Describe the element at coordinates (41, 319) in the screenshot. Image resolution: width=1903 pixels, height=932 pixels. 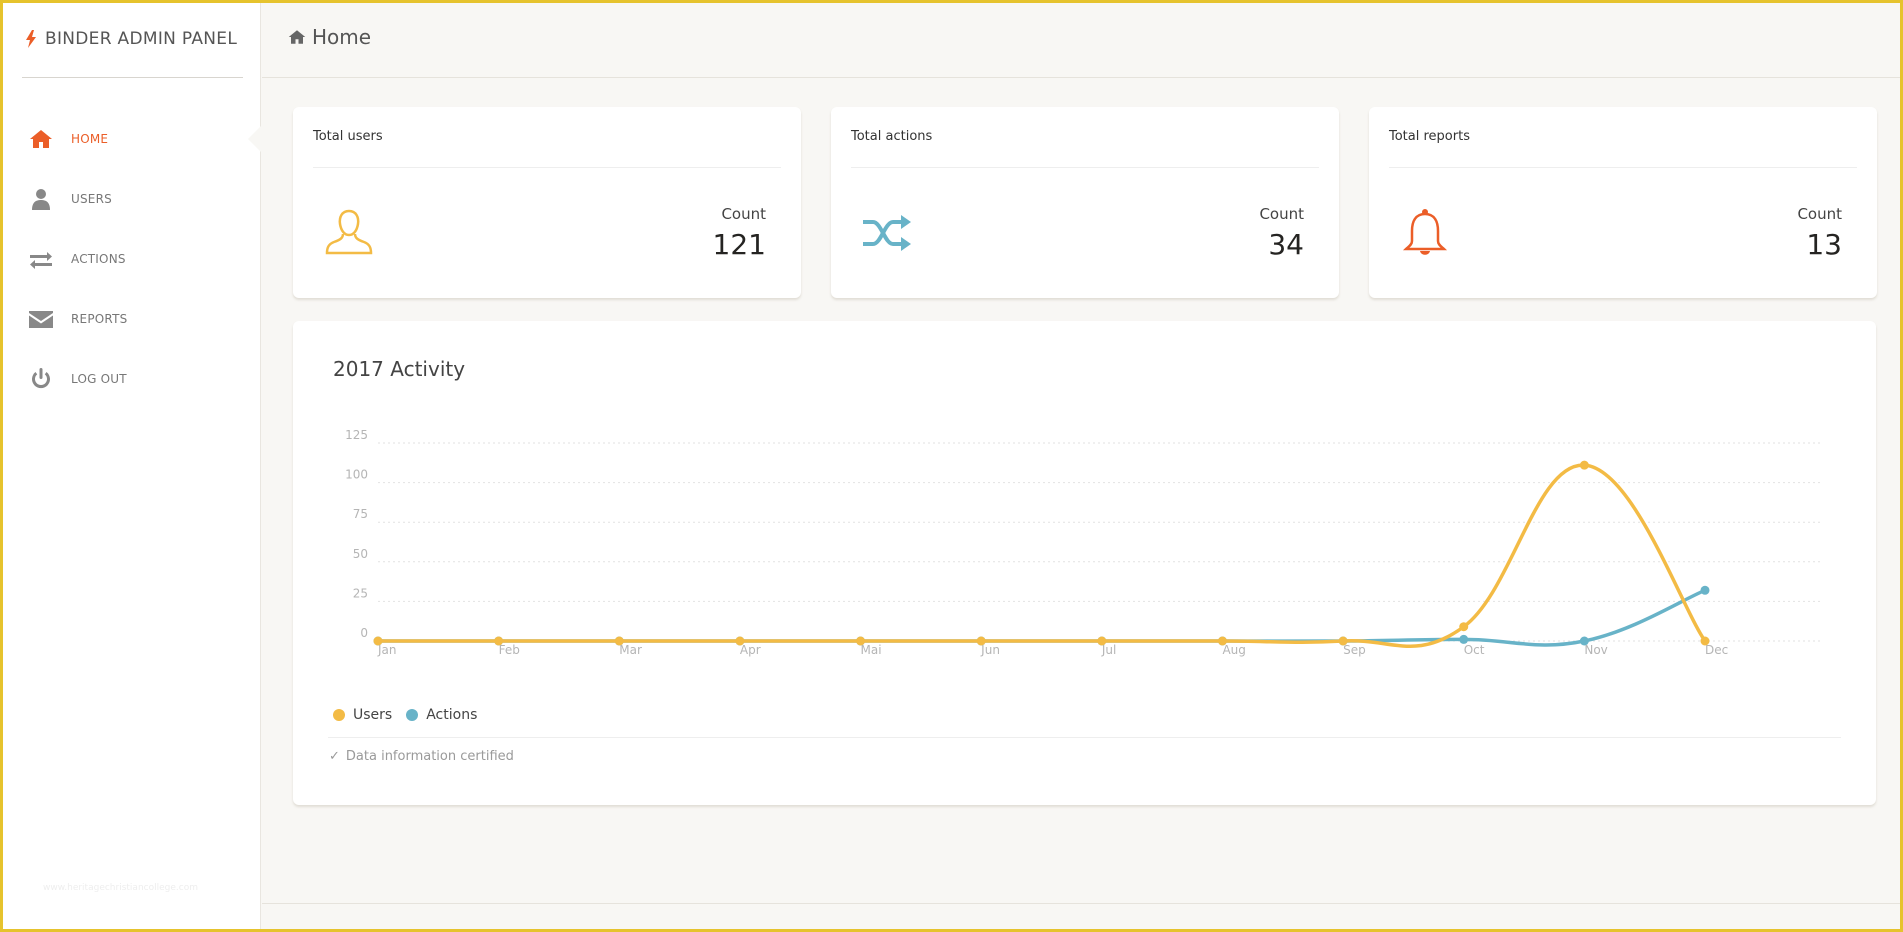
I see `envelope-icon` at that location.